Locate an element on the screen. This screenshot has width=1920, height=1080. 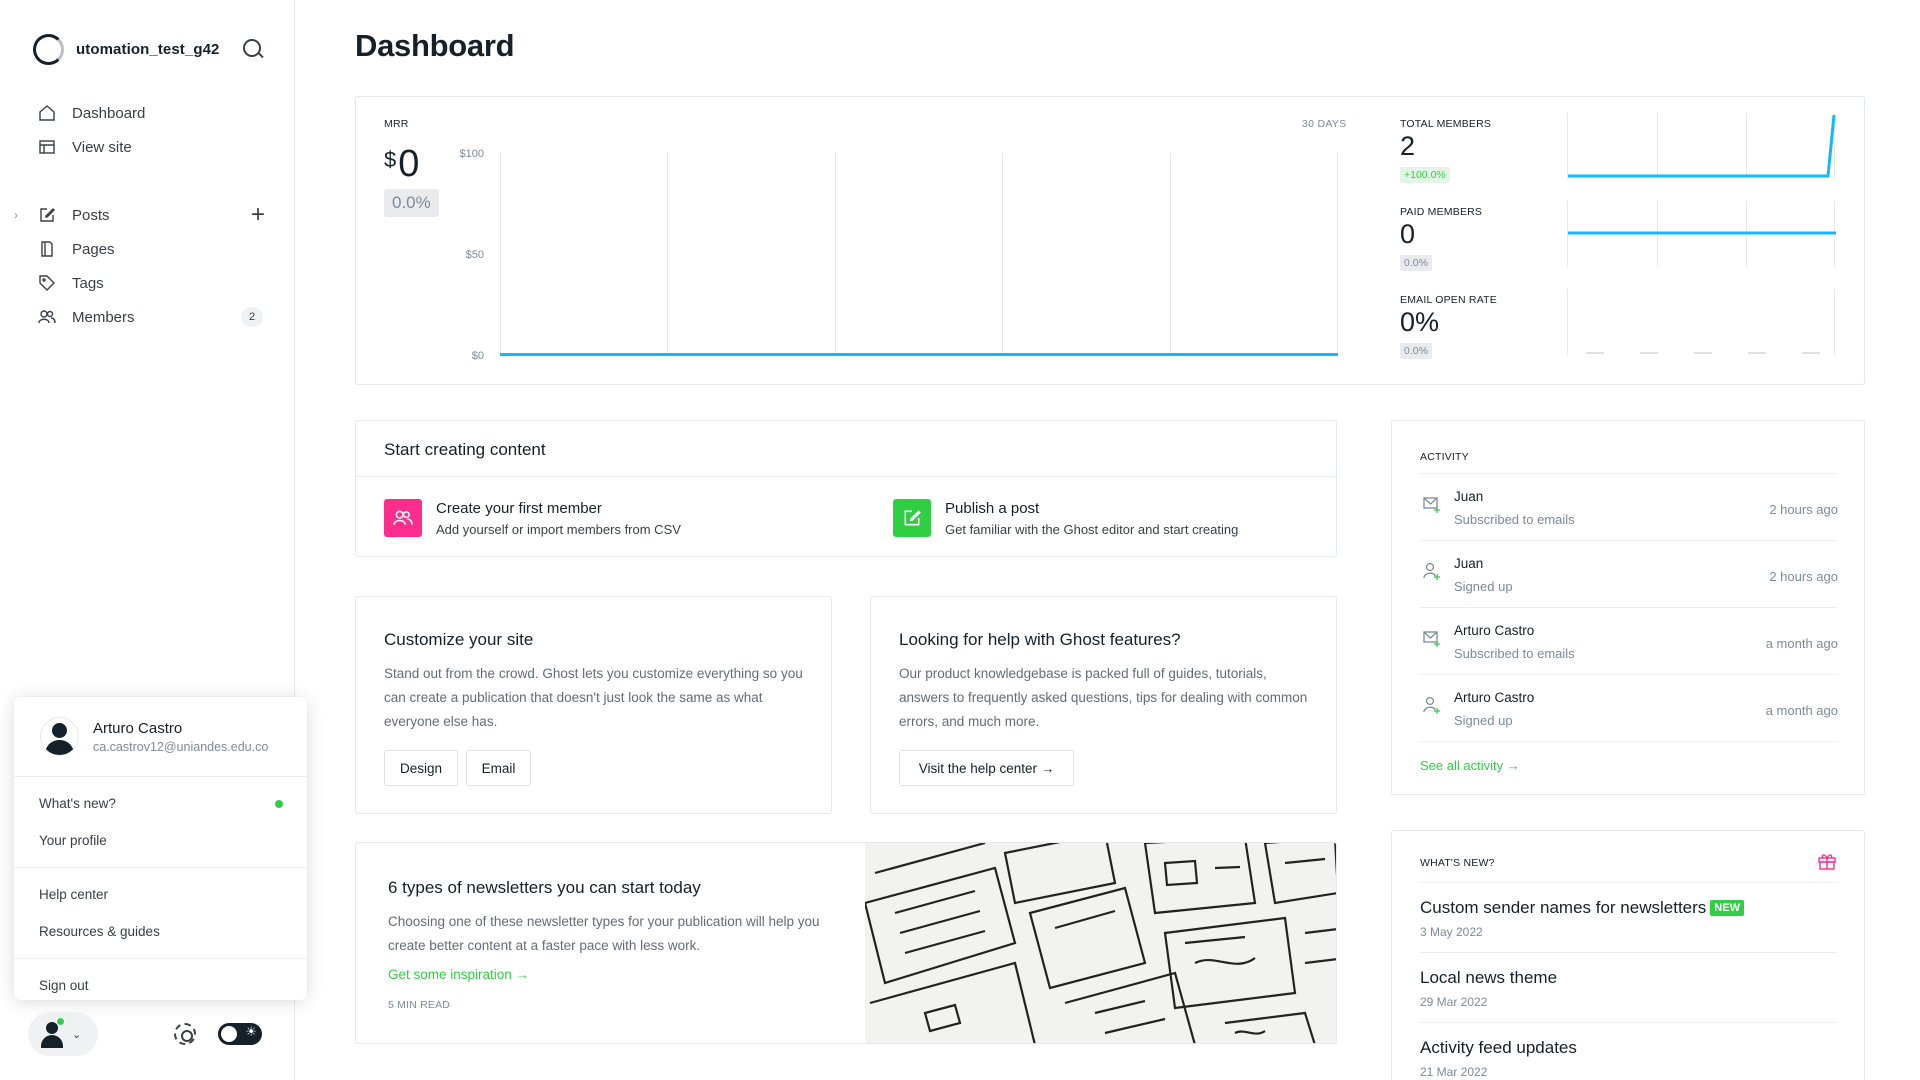
user-menu-group: Sign out is located at coordinates (160, 985).